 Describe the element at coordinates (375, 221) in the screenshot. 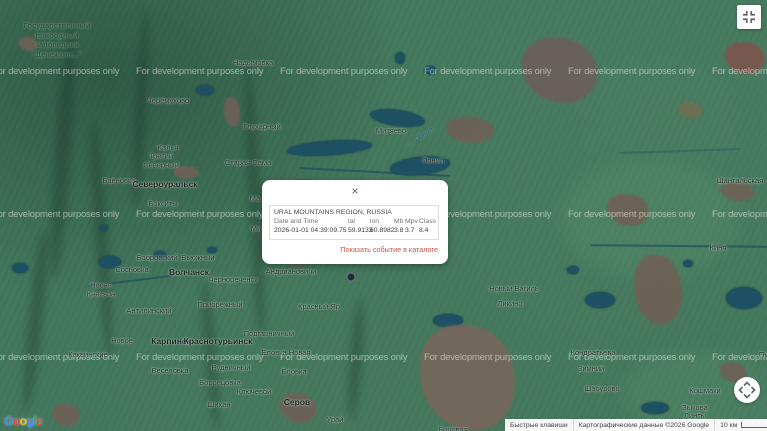

I see `col-lon: lon` at that location.